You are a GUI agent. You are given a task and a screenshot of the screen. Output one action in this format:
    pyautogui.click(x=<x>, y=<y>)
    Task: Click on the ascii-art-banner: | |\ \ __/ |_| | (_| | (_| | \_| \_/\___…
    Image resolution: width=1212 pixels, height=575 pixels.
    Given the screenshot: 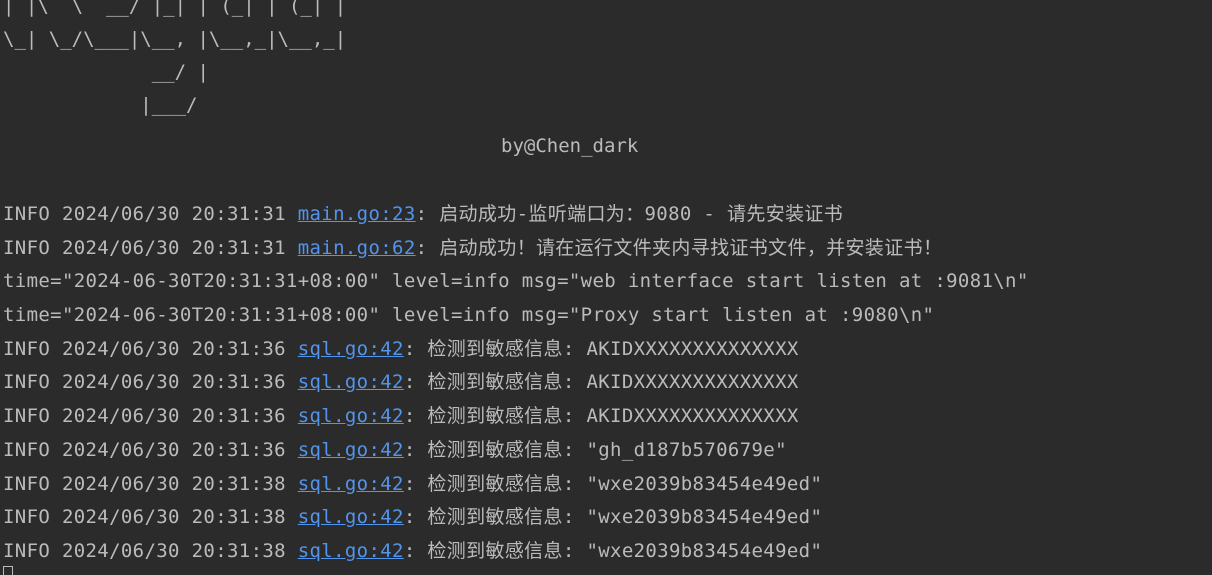 What is the action you would take?
    pyautogui.click(x=175, y=58)
    